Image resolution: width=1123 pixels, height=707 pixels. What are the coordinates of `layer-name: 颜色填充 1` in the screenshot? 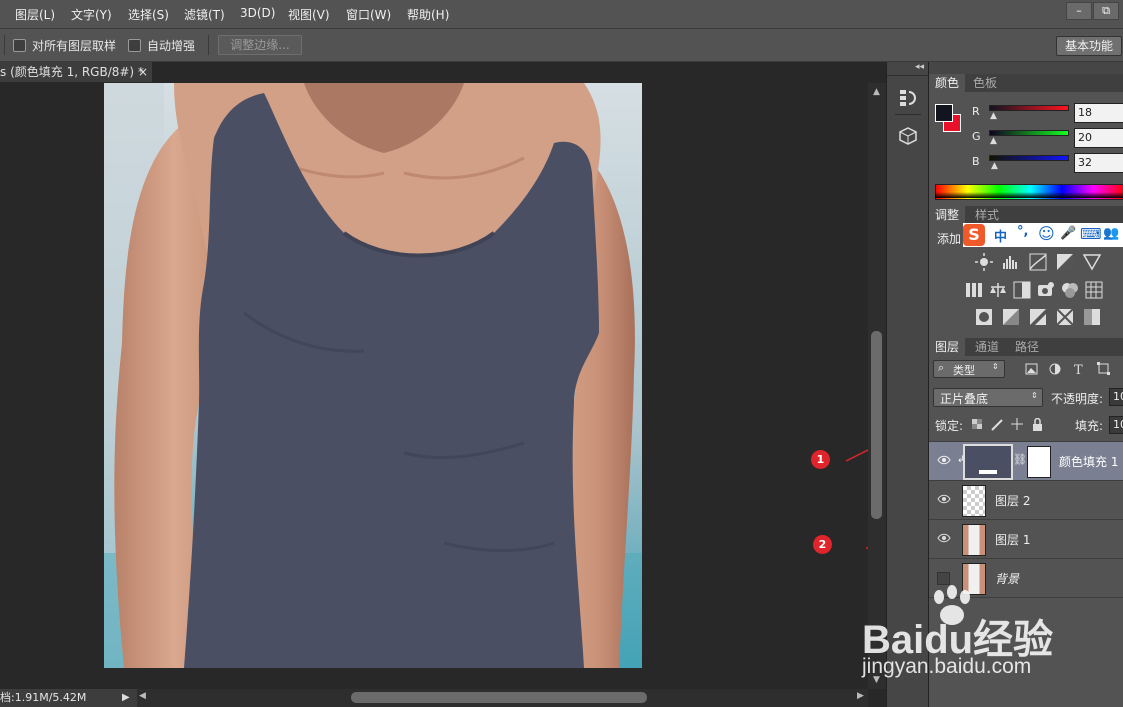 It's located at (1089, 462).